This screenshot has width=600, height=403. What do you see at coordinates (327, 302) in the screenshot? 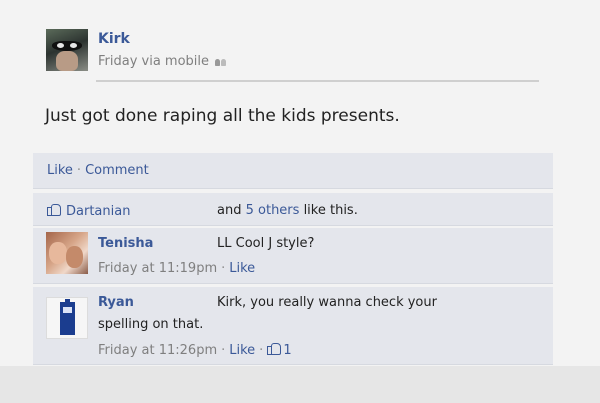
I see `comment-text-line1: Kirk, you really wanna check your` at bounding box center [327, 302].